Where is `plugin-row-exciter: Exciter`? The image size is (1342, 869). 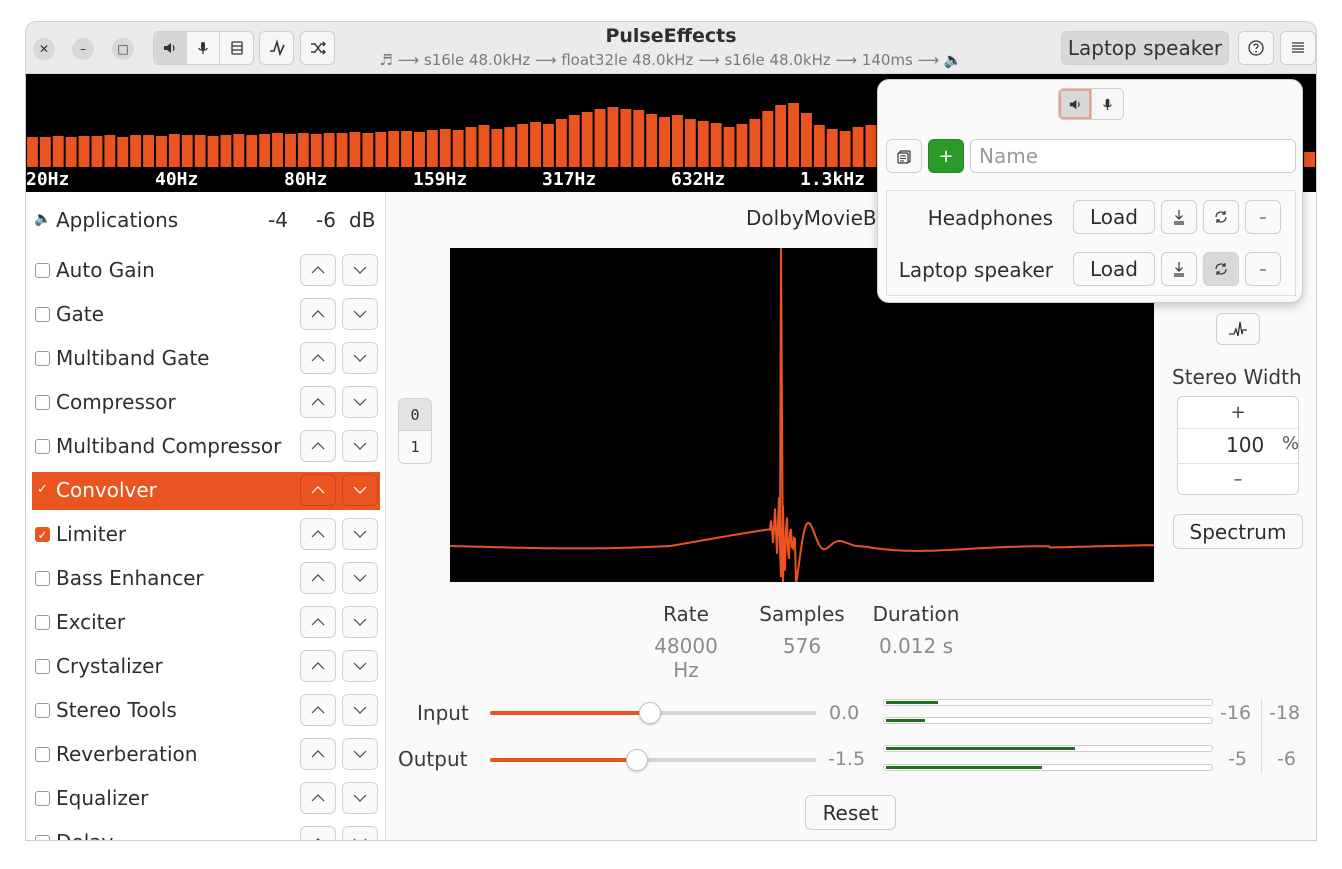
plugin-row-exciter: Exciter is located at coordinates (206, 623).